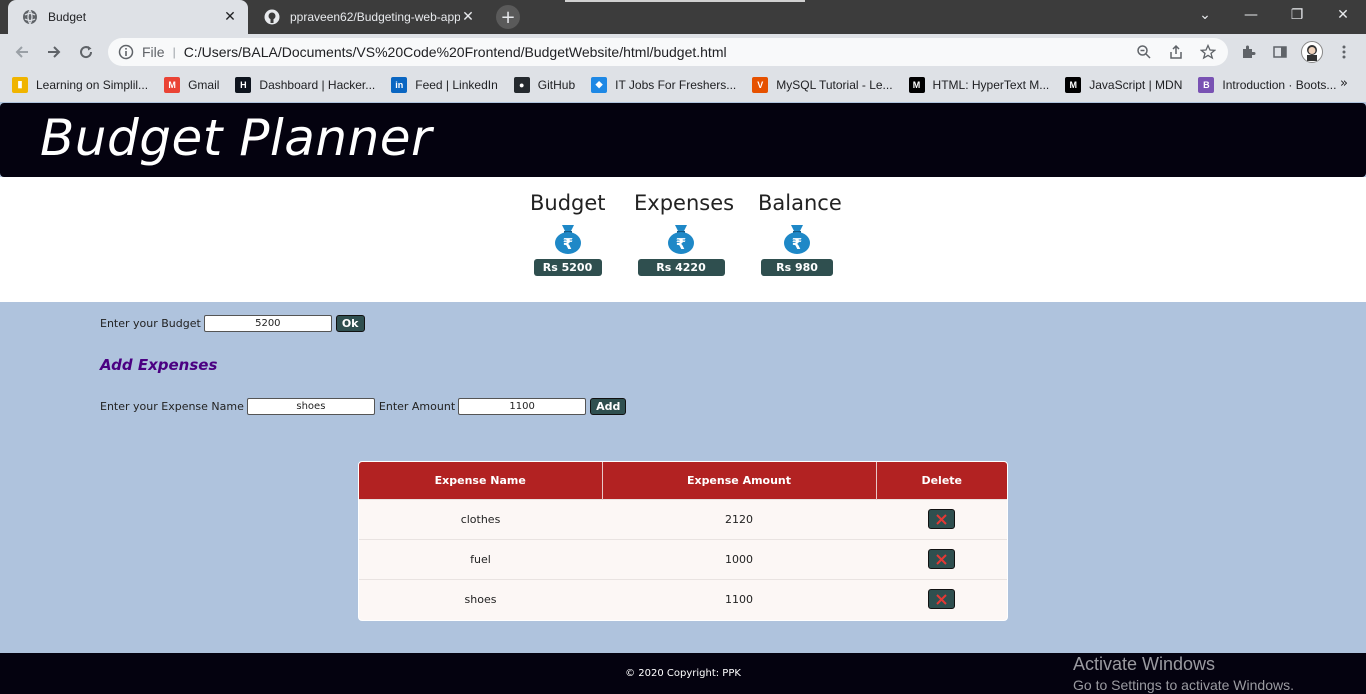 The width and height of the screenshot is (1366, 694). I want to click on expense-amount-cell: 1000, so click(739, 558).